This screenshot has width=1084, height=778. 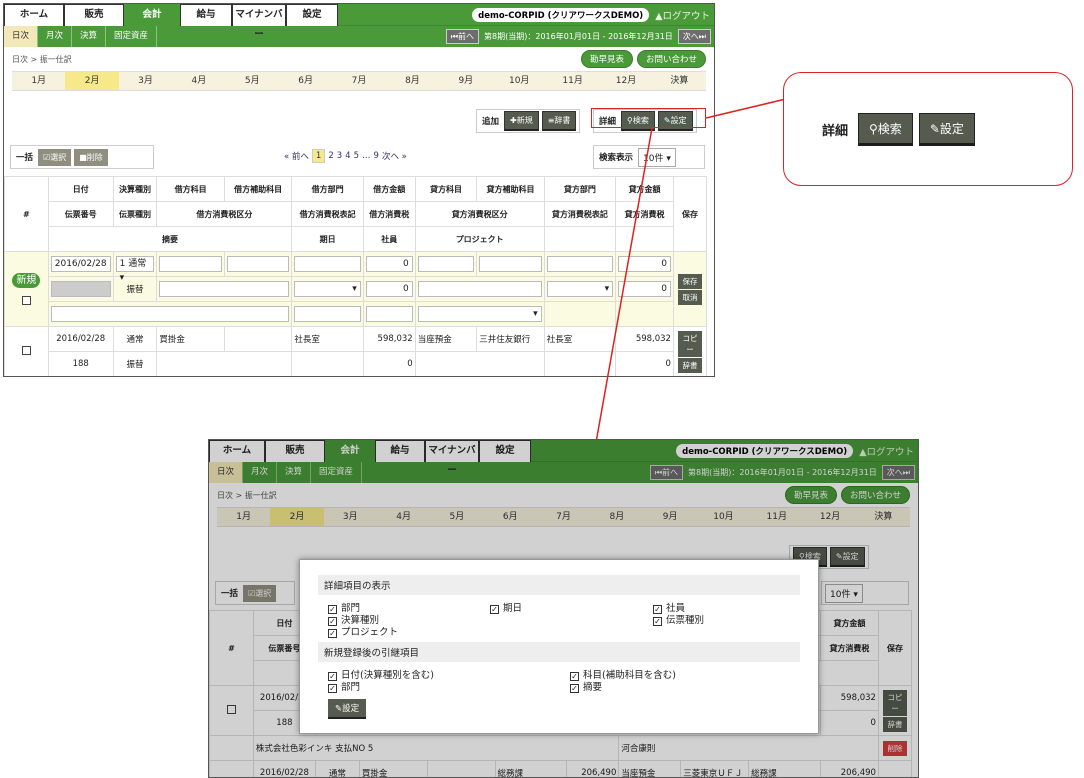 I want to click on logout-link: ▲ログアウト, so click(x=682, y=15).